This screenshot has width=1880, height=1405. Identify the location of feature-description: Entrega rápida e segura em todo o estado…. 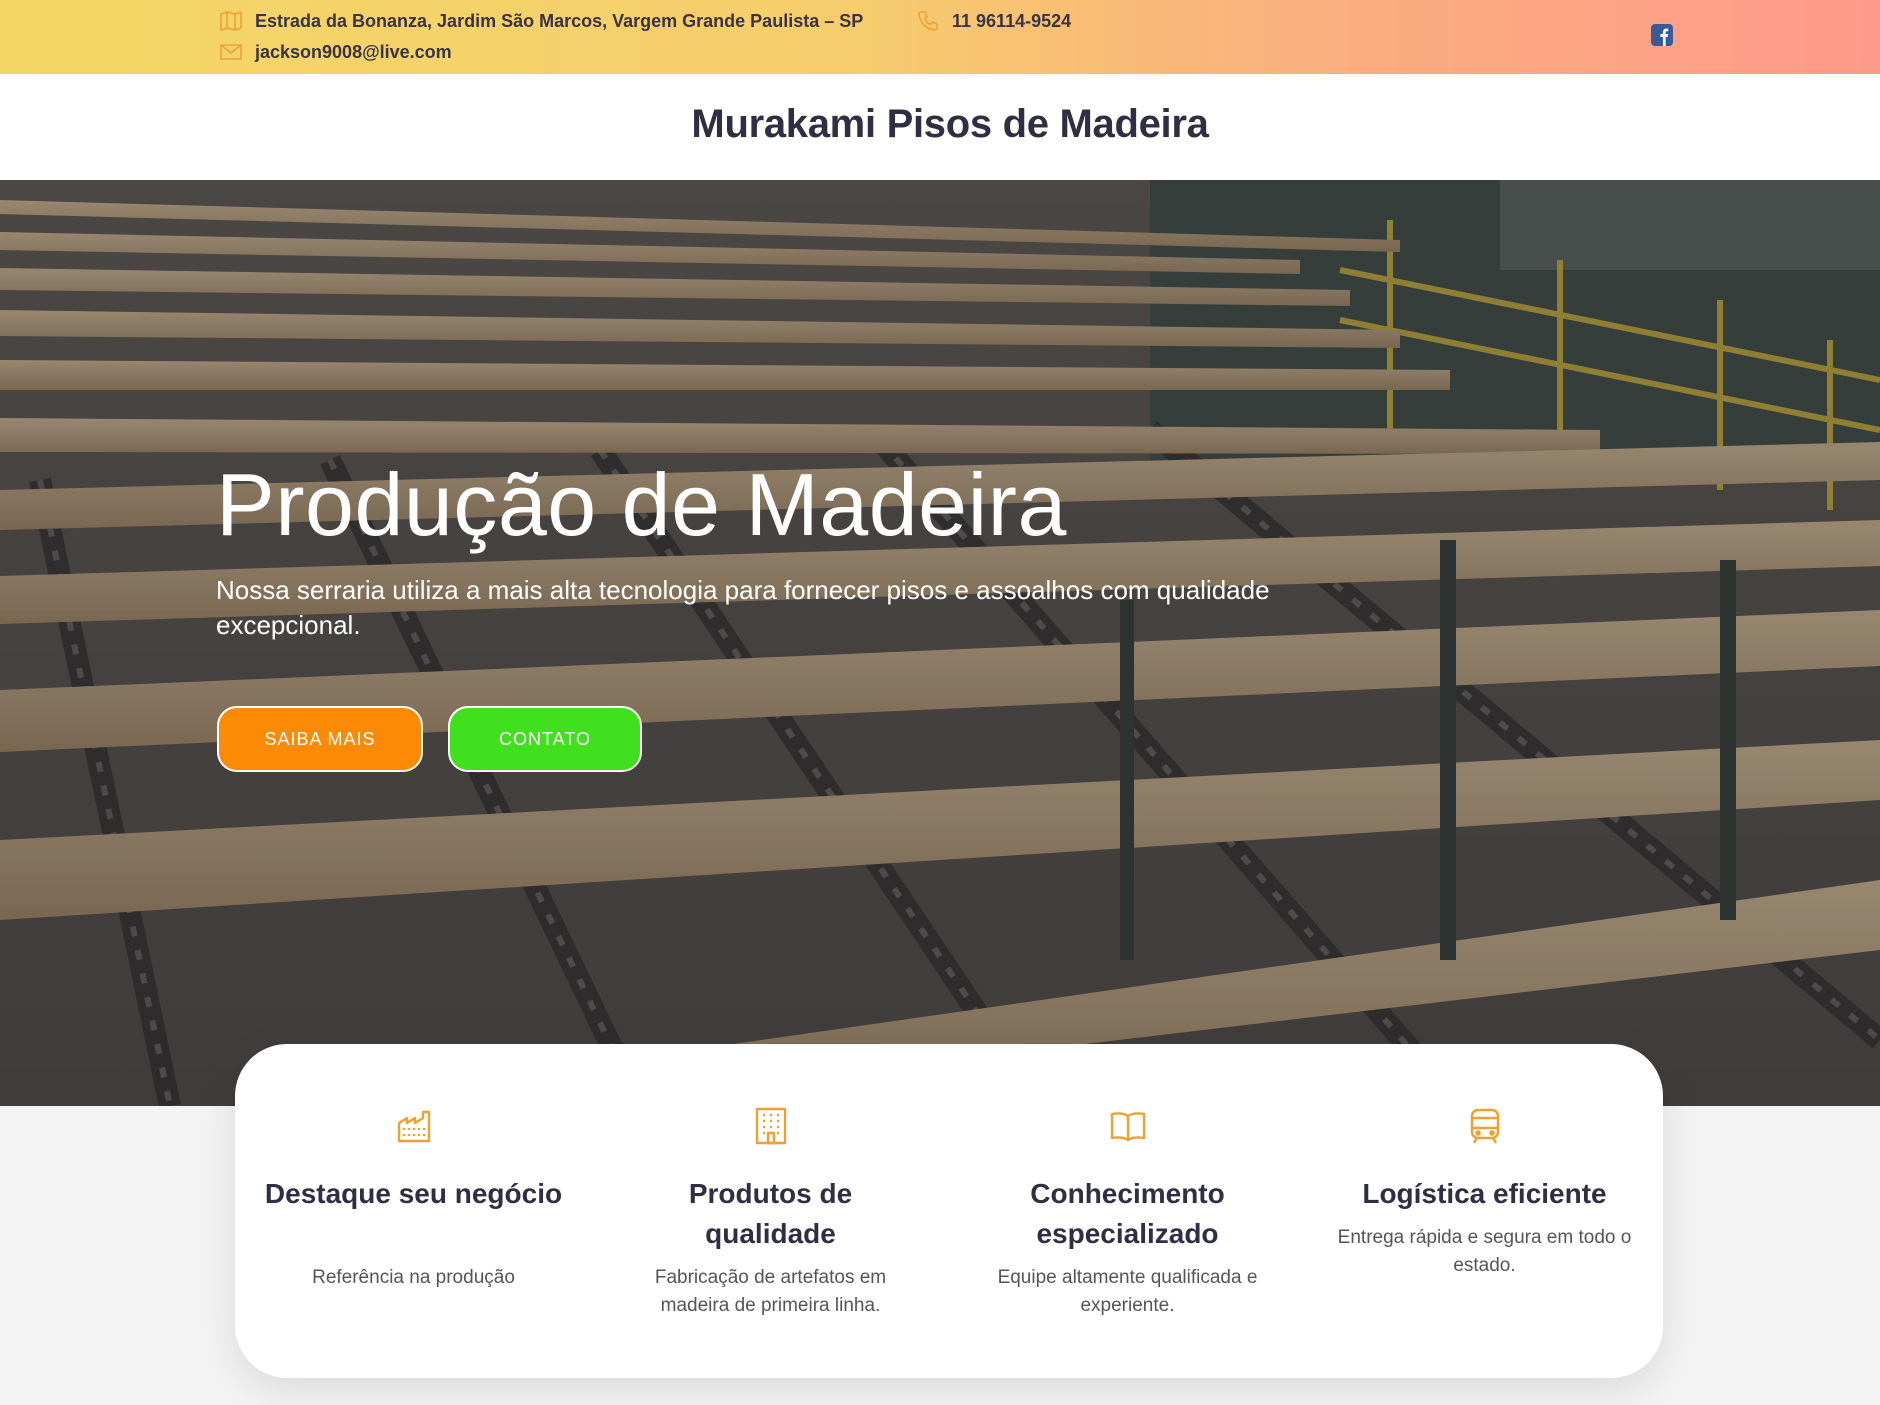
(1484, 1251).